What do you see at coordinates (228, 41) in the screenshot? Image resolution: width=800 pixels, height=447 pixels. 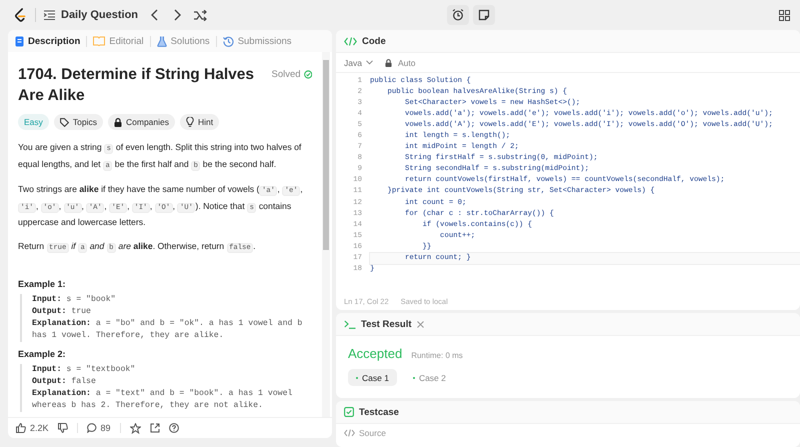 I see `history-icon` at bounding box center [228, 41].